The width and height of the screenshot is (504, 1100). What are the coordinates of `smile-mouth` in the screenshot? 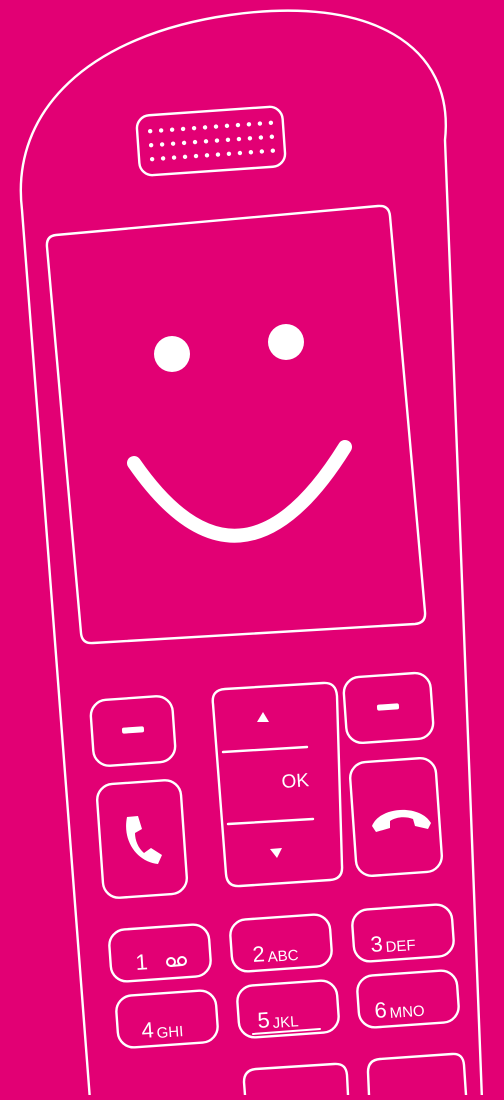 It's located at (239, 491).